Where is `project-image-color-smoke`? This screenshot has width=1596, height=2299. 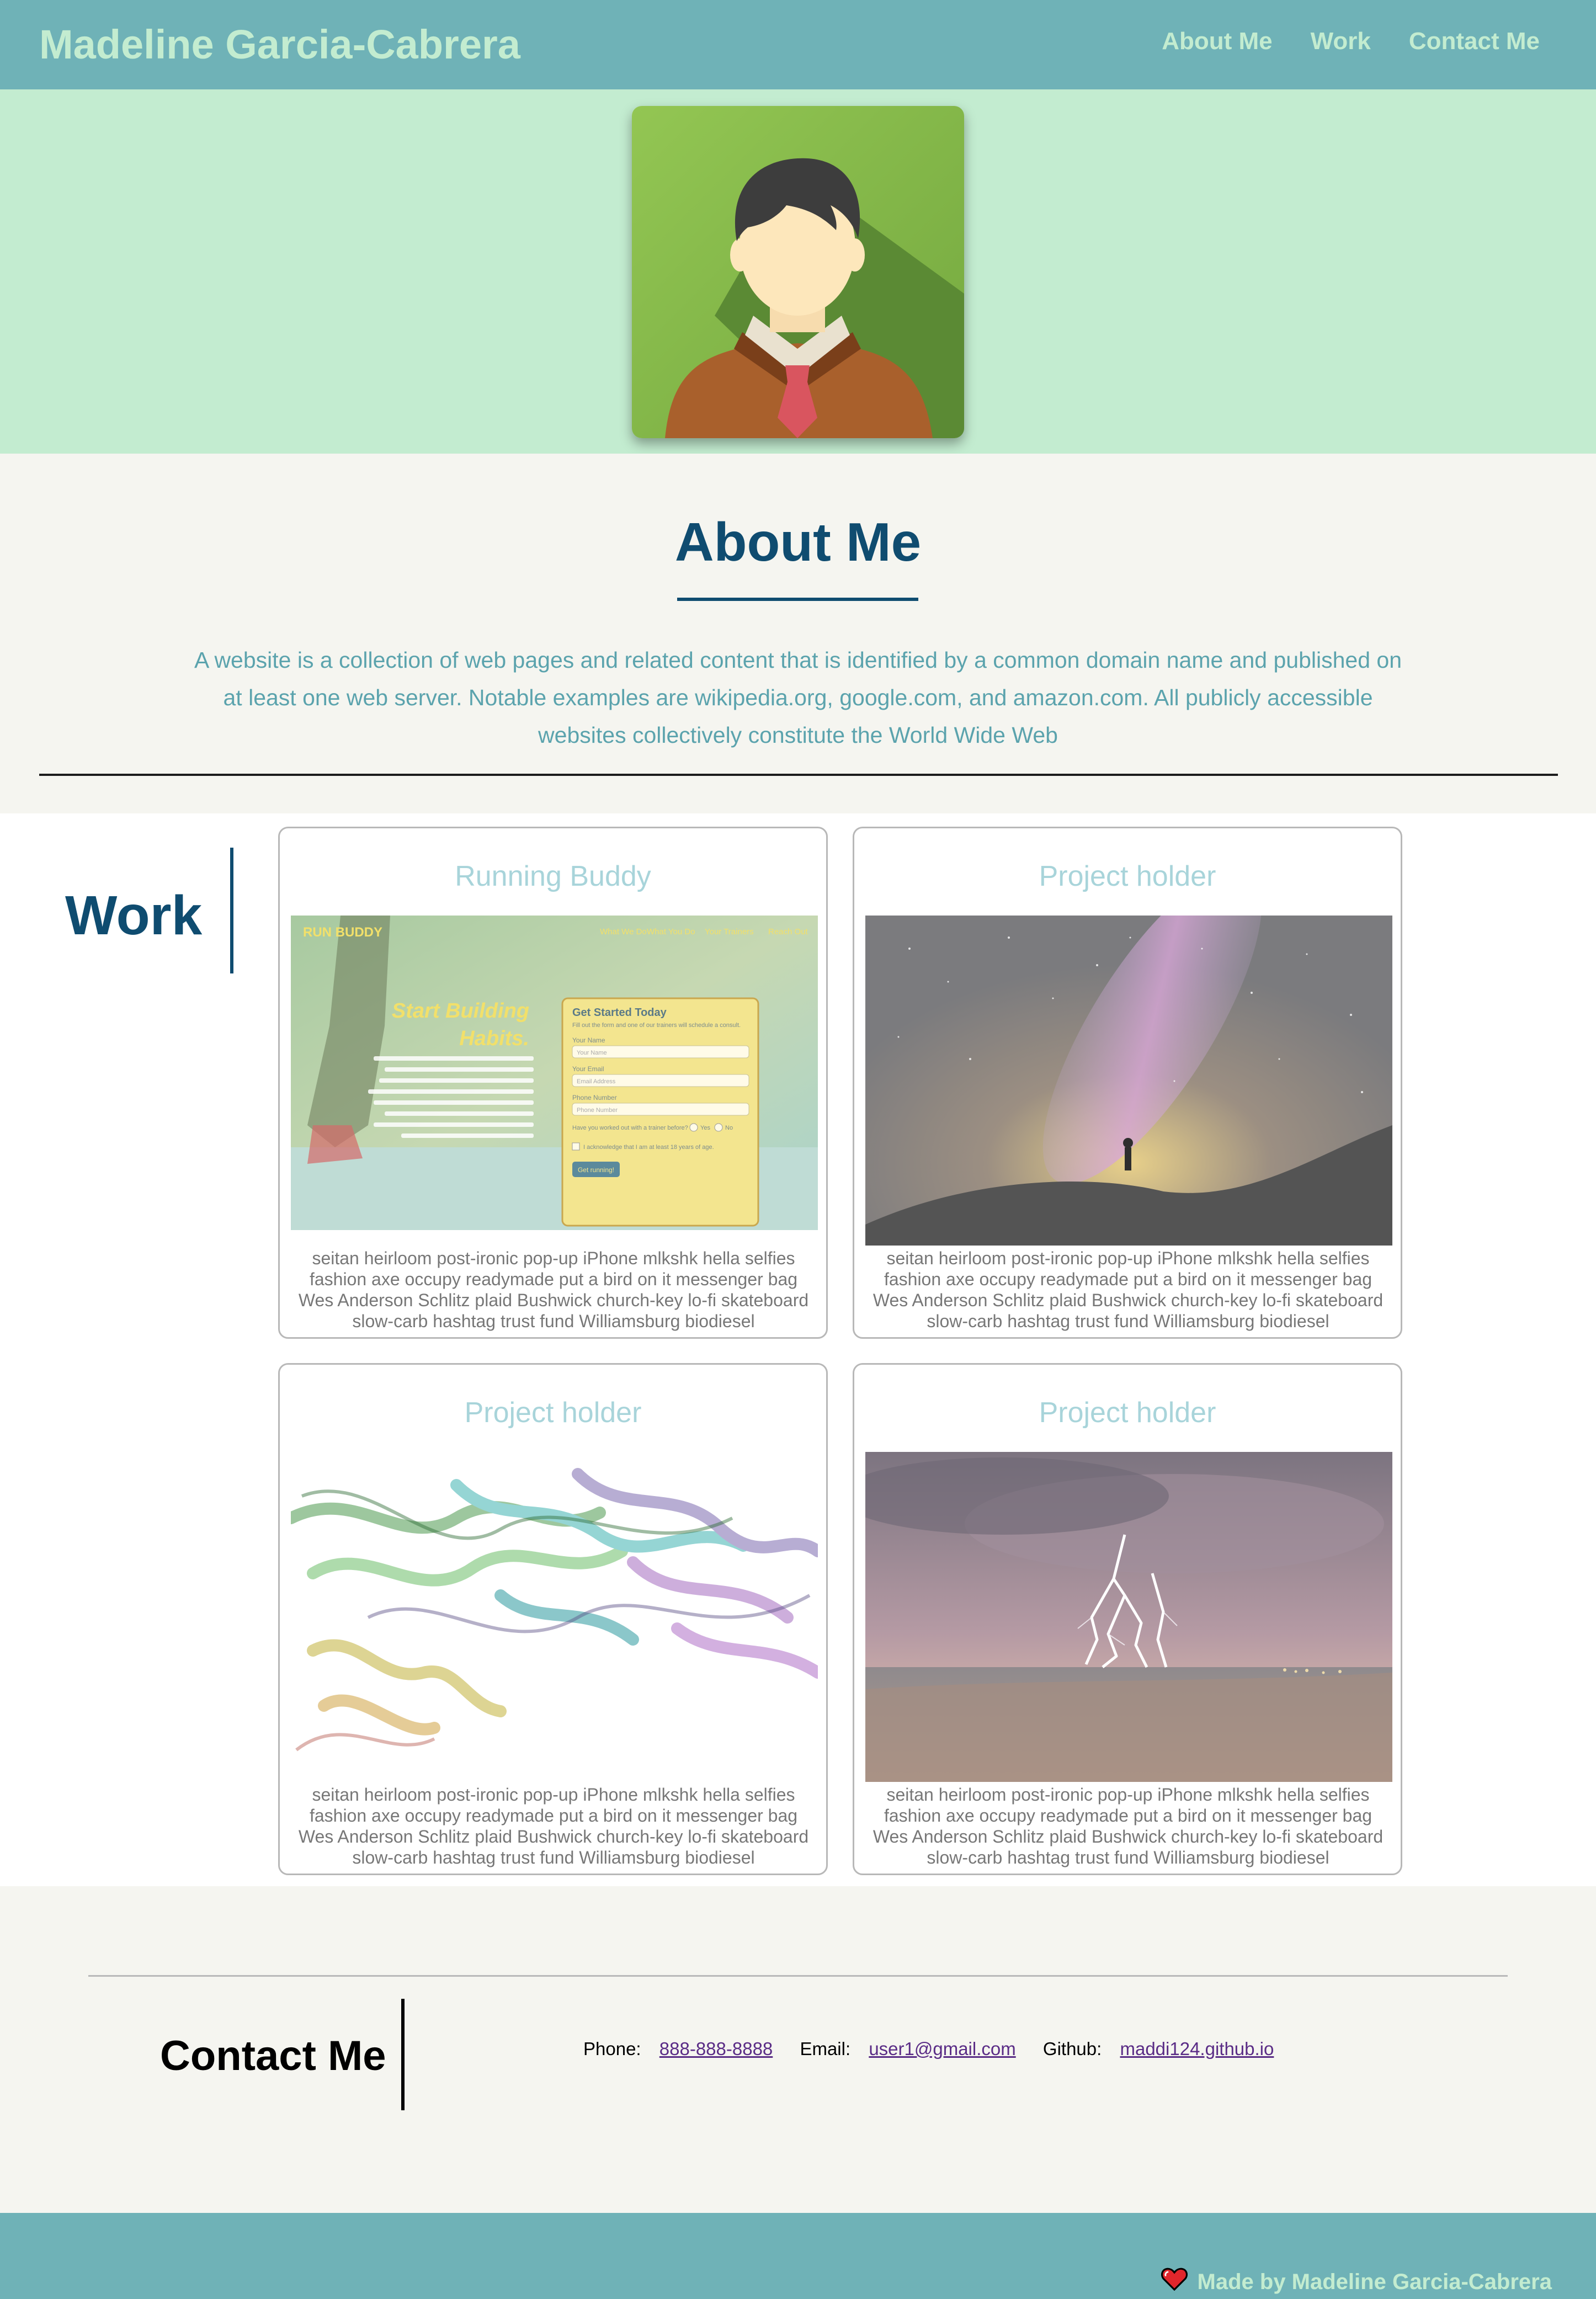 project-image-color-smoke is located at coordinates (554, 1617).